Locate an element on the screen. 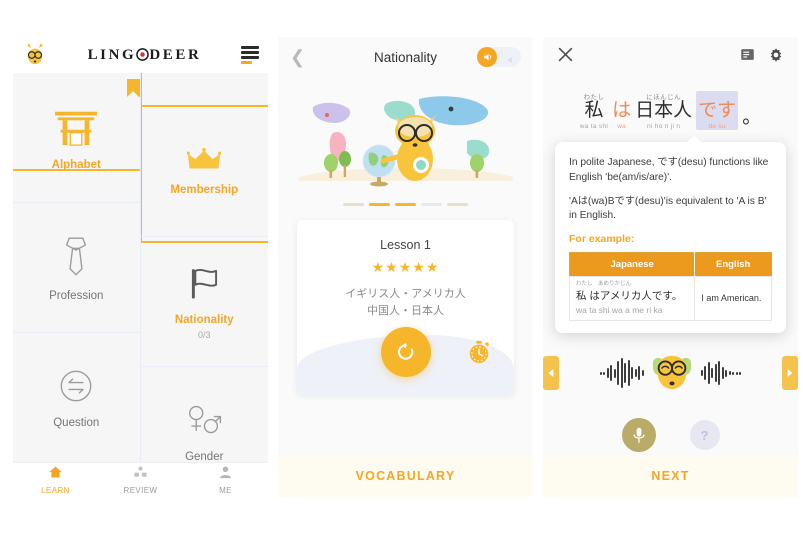  token-text: 私 is located at coordinates (594, 110).